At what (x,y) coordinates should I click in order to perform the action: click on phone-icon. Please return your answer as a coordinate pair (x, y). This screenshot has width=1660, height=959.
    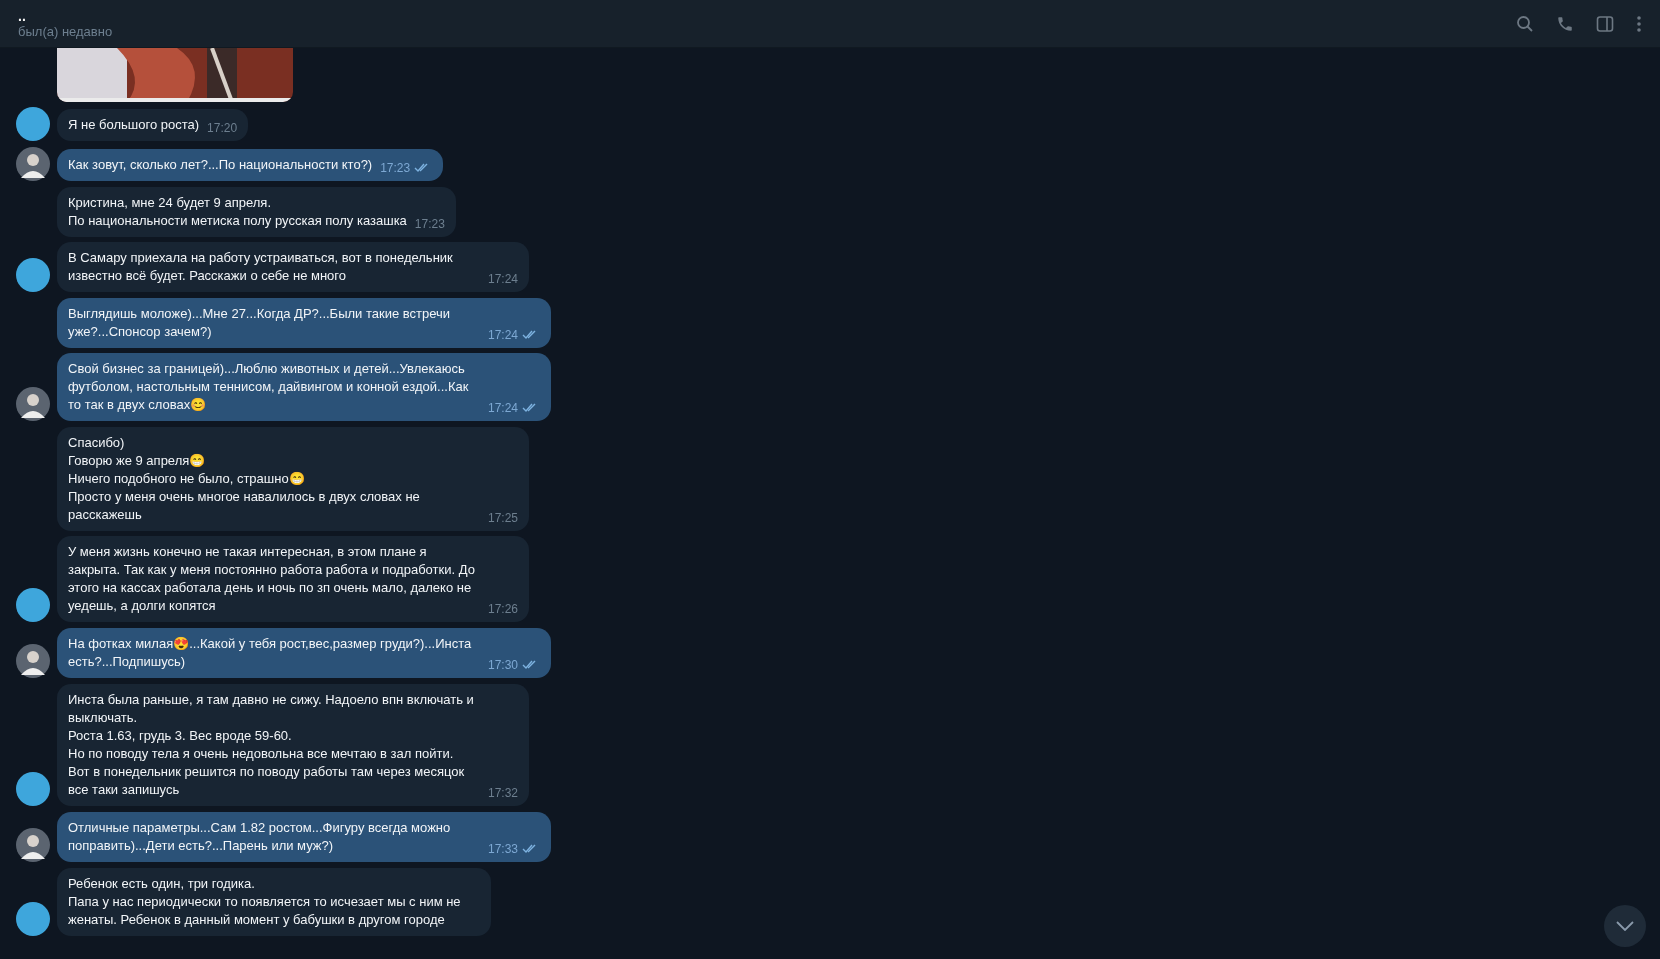
    Looking at the image, I should click on (1565, 23).